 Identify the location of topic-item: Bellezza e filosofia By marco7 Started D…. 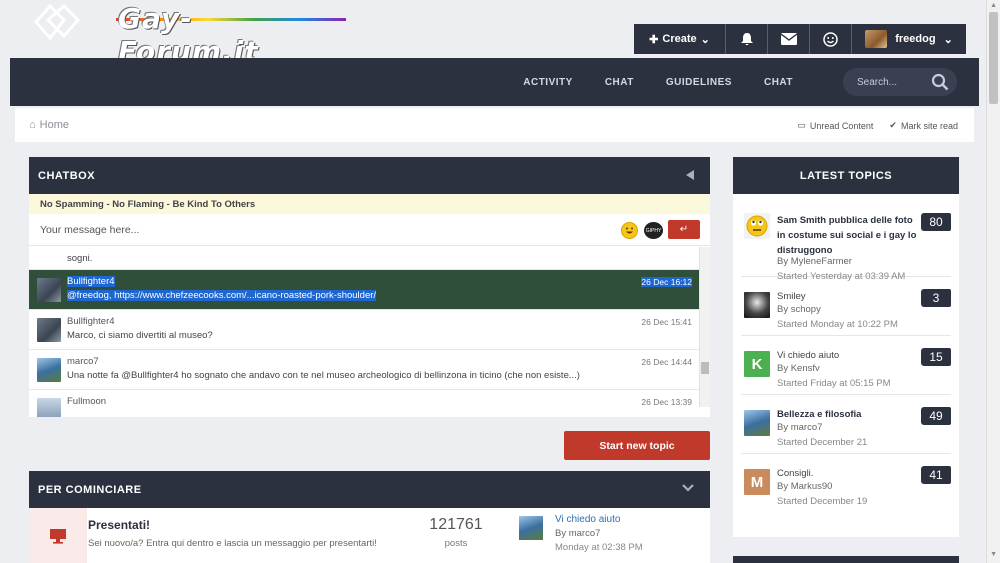
(846, 424).